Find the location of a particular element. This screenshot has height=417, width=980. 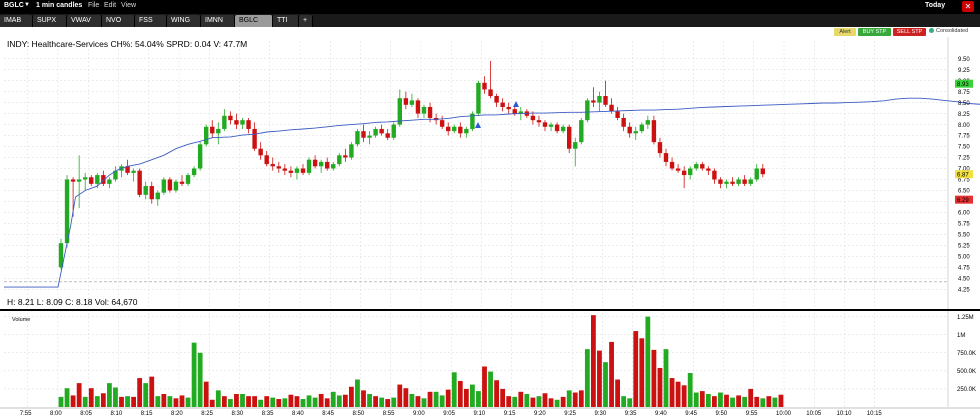

price-tag-label: 6.87 is located at coordinates (963, 175).